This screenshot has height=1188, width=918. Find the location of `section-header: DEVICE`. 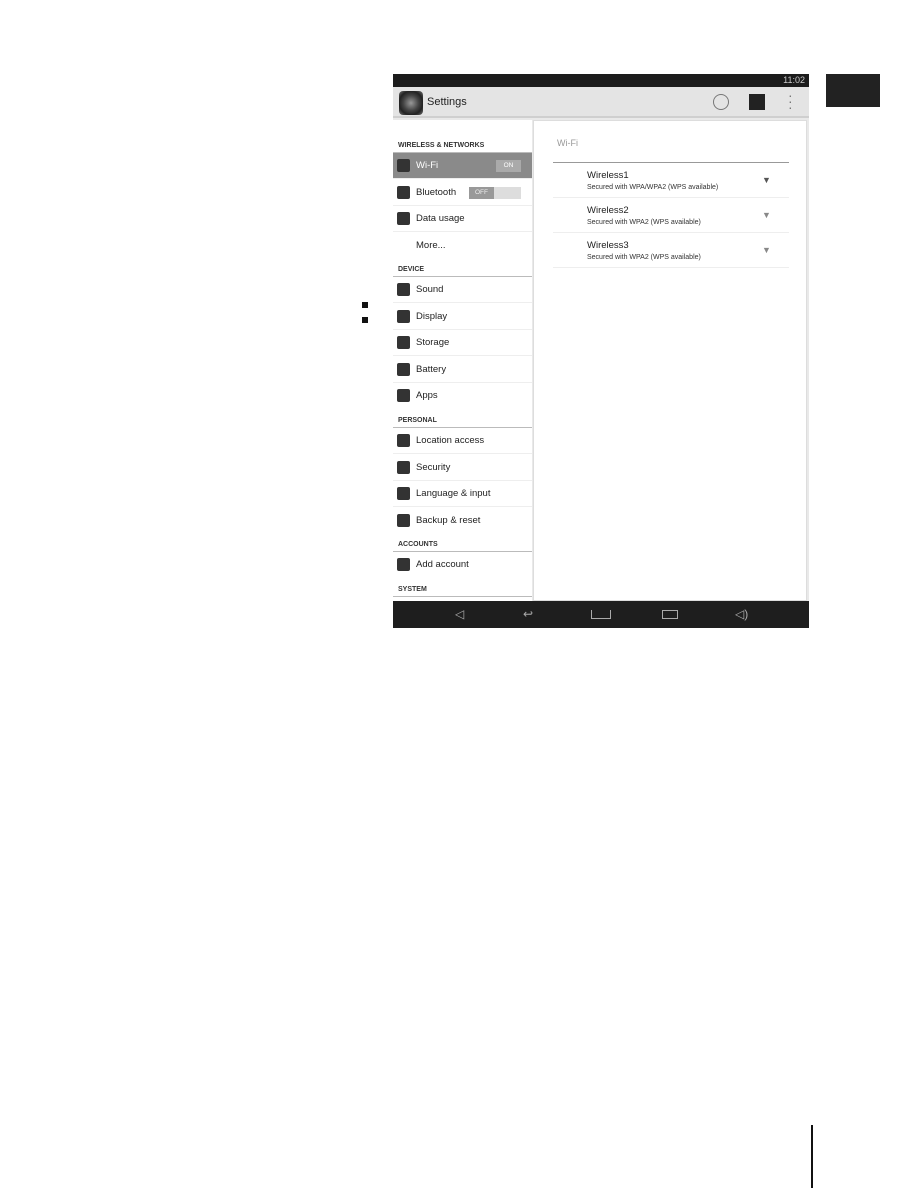

section-header: DEVICE is located at coordinates (411, 269).